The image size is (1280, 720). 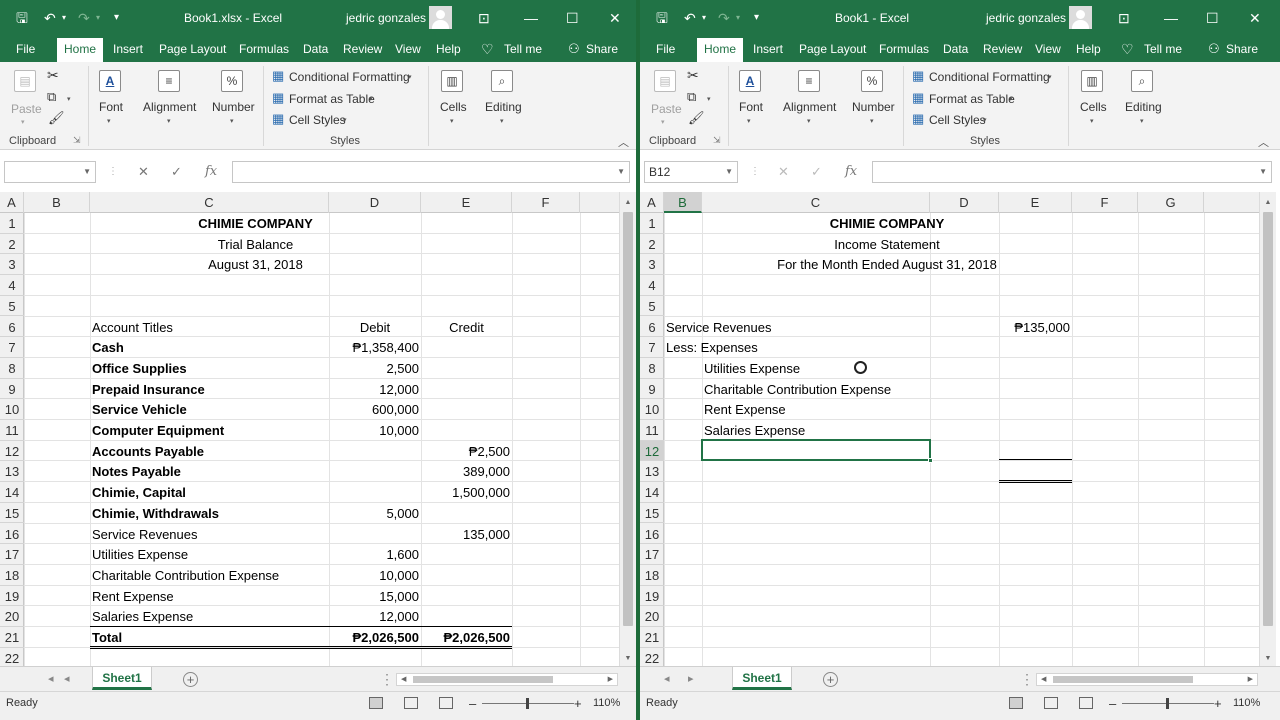 I want to click on credit-amount: 1,500,000, so click(x=466, y=492).